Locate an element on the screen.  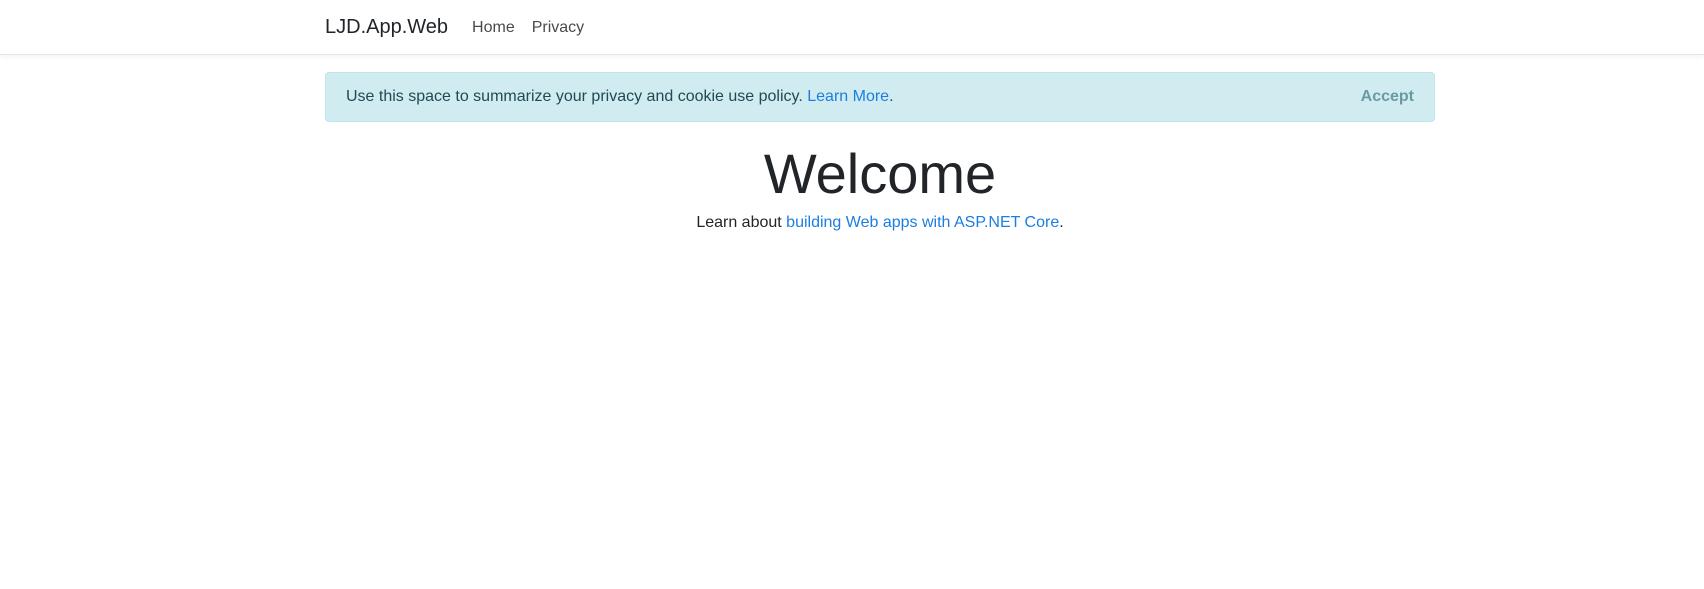
accept-cookies-button: Accept is located at coordinates (1387, 97).